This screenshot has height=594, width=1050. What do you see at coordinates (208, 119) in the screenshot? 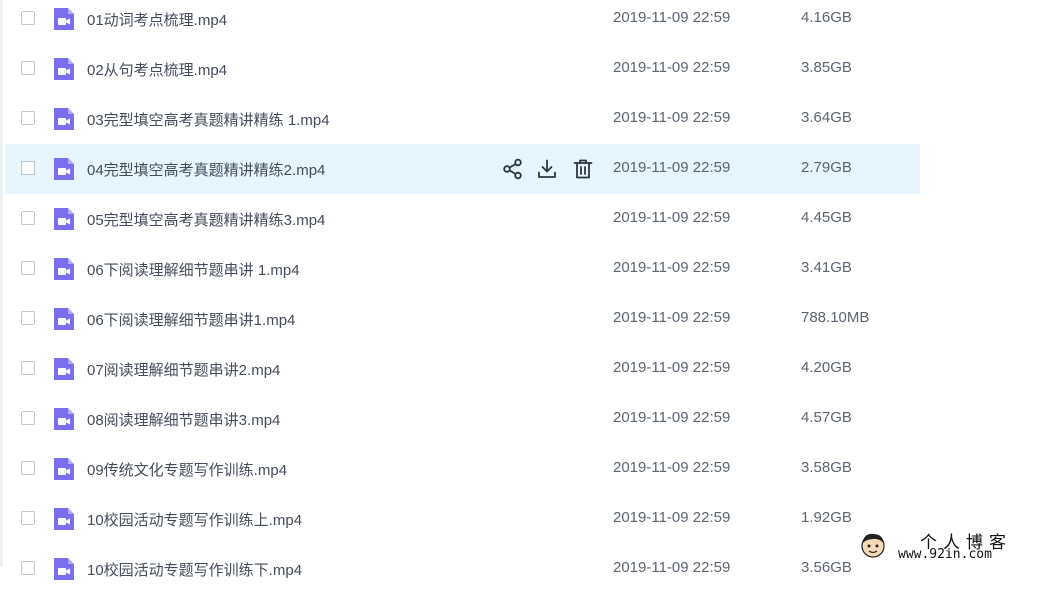
I see `file-name: 03完型填空高考真题精讲精练 1.mp4` at bounding box center [208, 119].